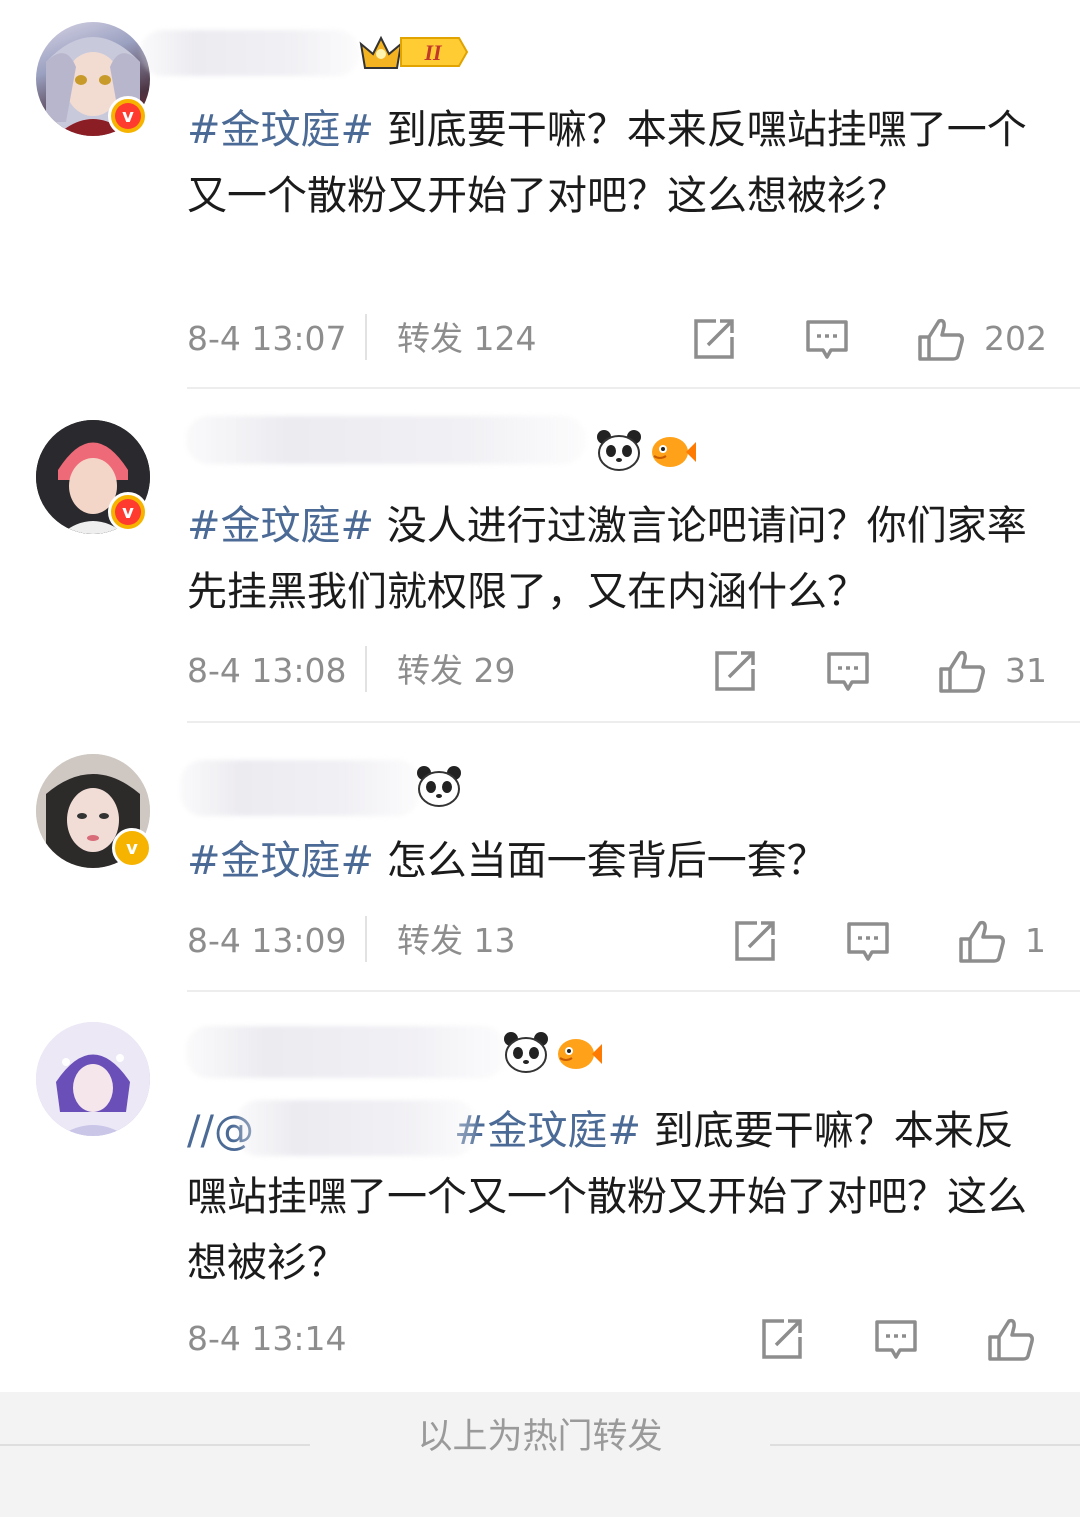  What do you see at coordinates (612, 163) in the screenshot?
I see `post-text: #金玟庭# 到底要干嘛？本来反嘿站挂嘿了一个又一个散粉又开始了对吧？这么想被衫？` at bounding box center [612, 163].